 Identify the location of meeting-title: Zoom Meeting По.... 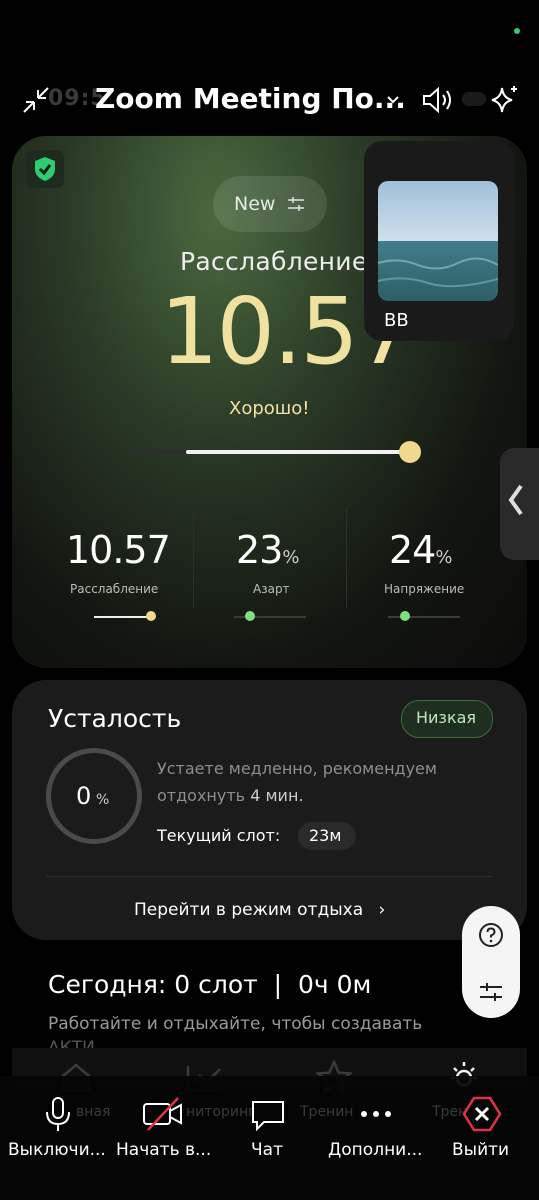
(250, 98).